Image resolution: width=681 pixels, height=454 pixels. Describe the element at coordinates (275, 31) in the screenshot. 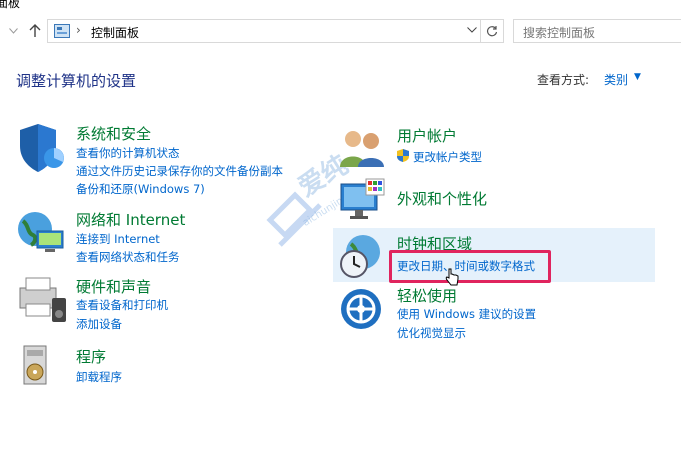

I see `address-bar: › 控制面板` at that location.